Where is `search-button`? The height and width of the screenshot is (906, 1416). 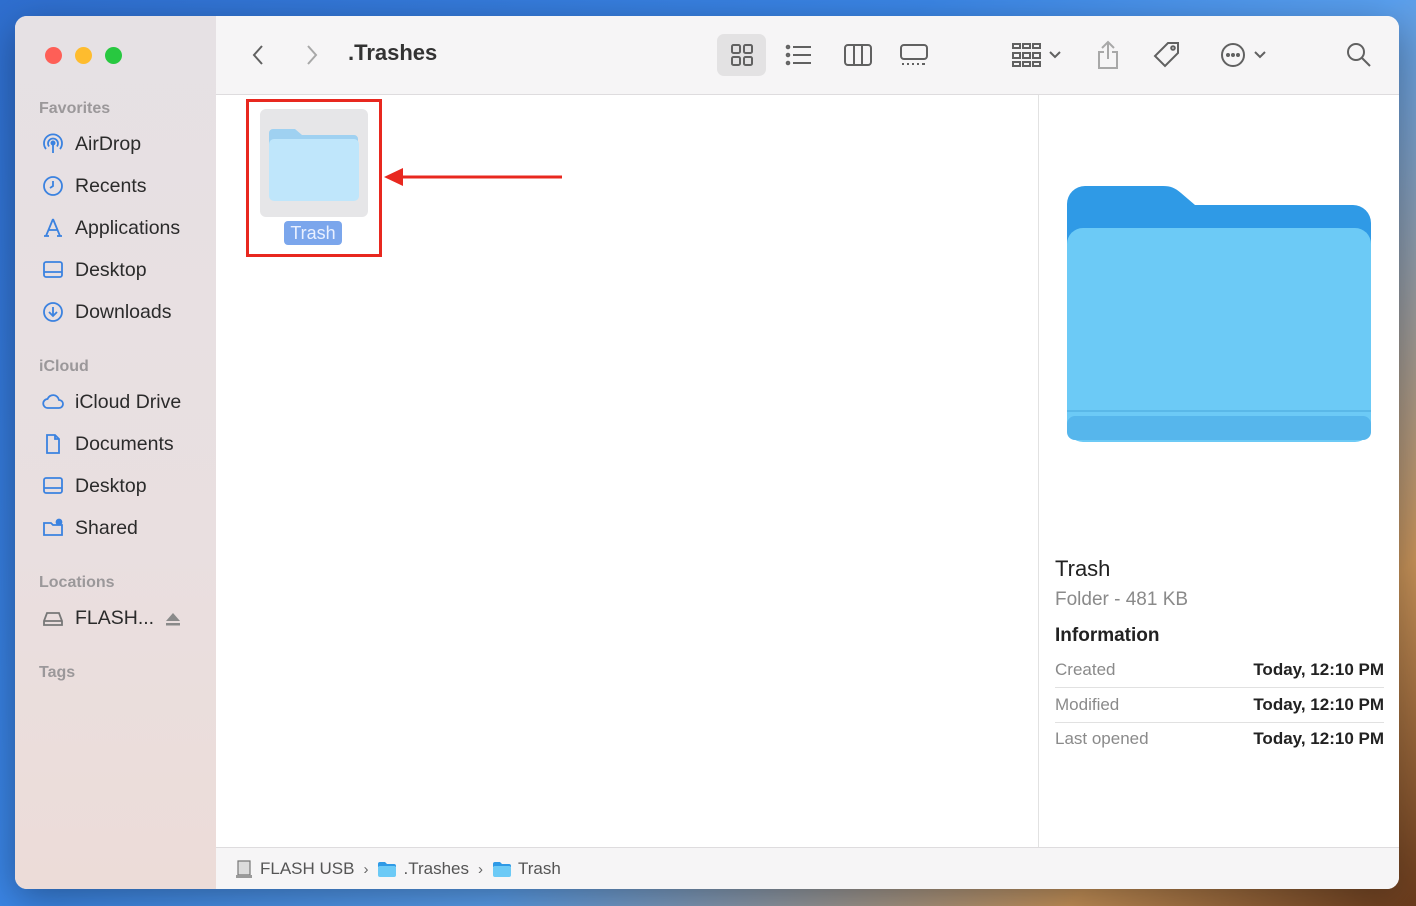 search-button is located at coordinates (1359, 55).